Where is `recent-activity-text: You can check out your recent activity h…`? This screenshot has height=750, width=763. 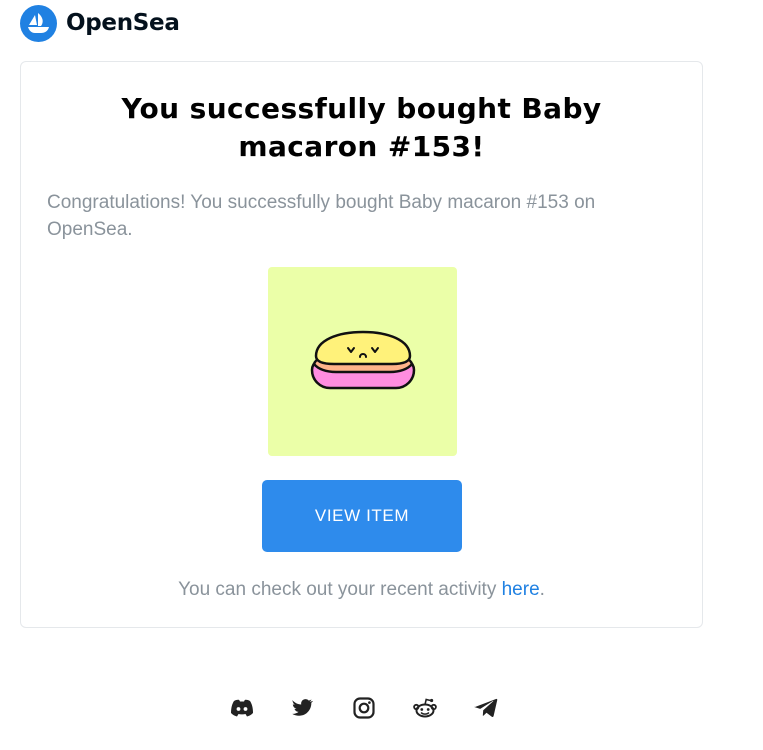
recent-activity-text: You can check out your recent activity h… is located at coordinates (361, 590).